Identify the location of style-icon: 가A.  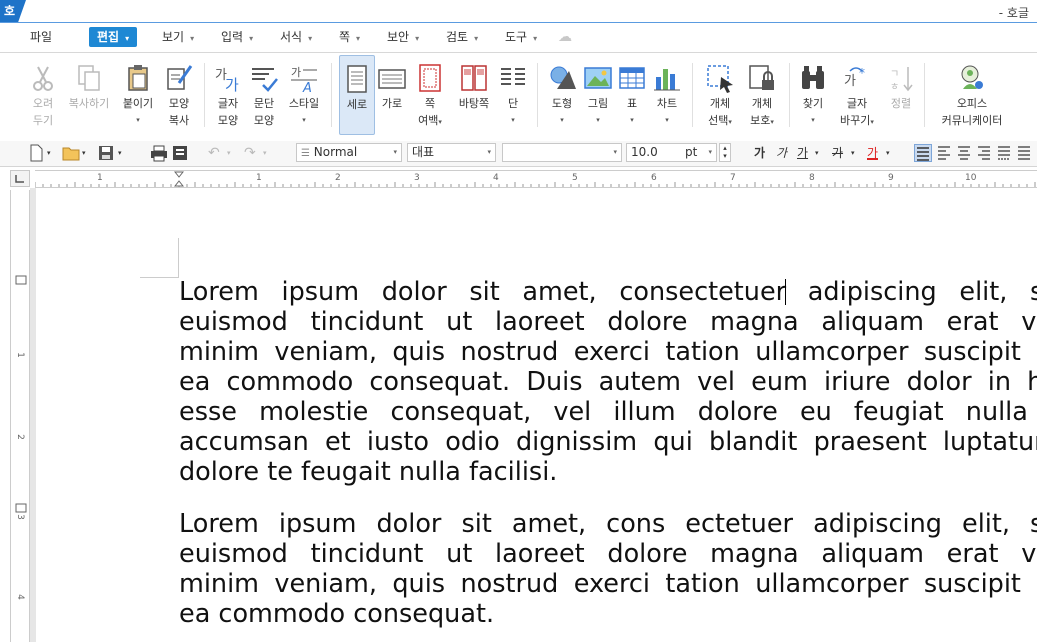
(304, 79).